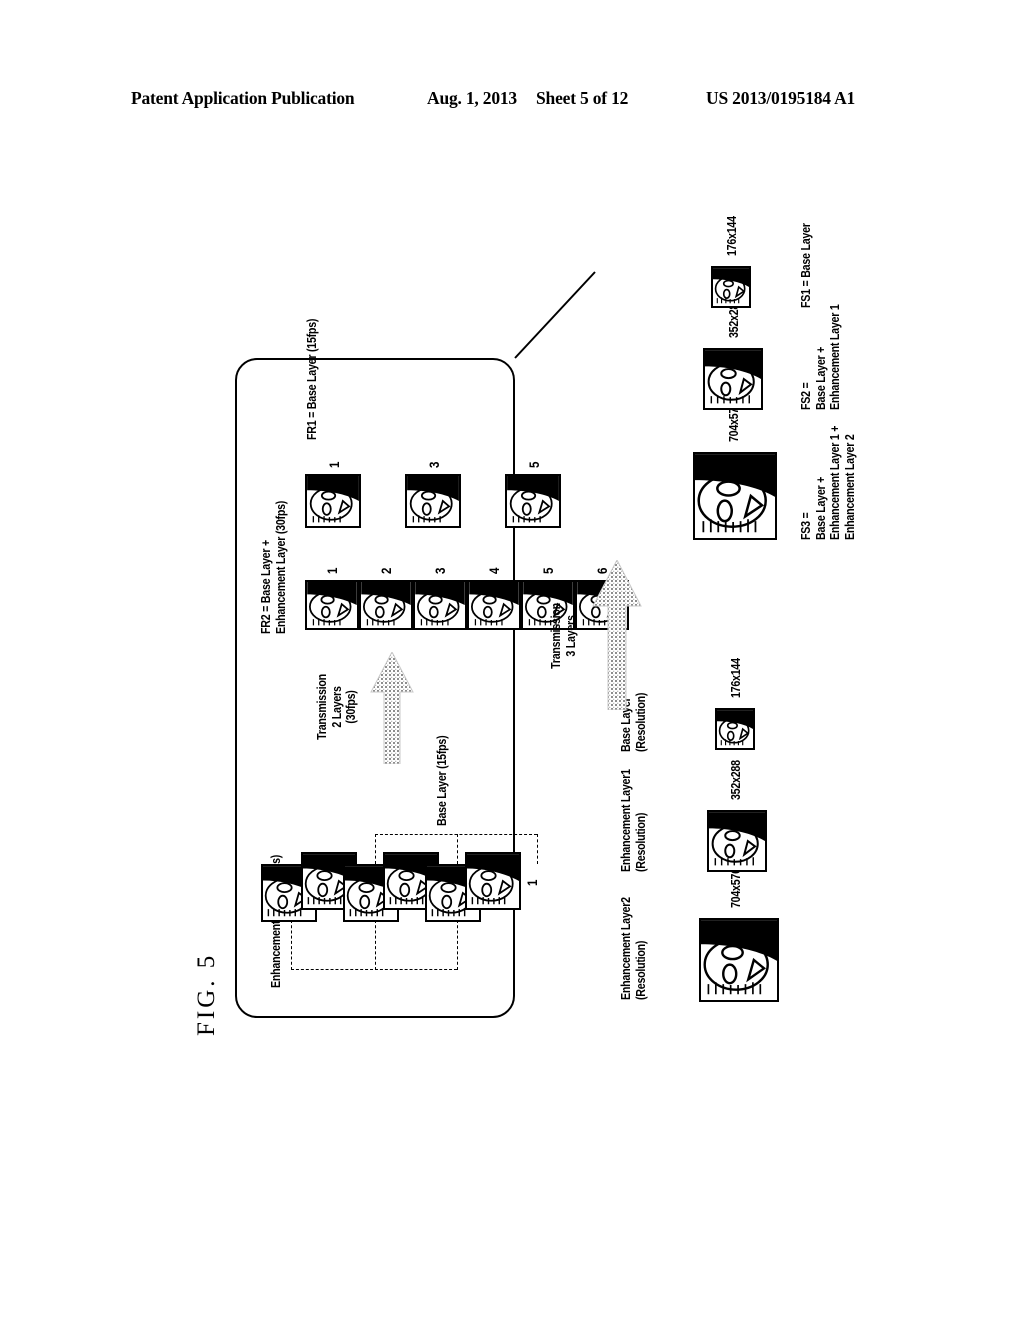 Image resolution: width=1024 pixels, height=1320 pixels. I want to click on transmission-2-layers-label: Transmission 2 Layers (30fps), so click(336, 707).